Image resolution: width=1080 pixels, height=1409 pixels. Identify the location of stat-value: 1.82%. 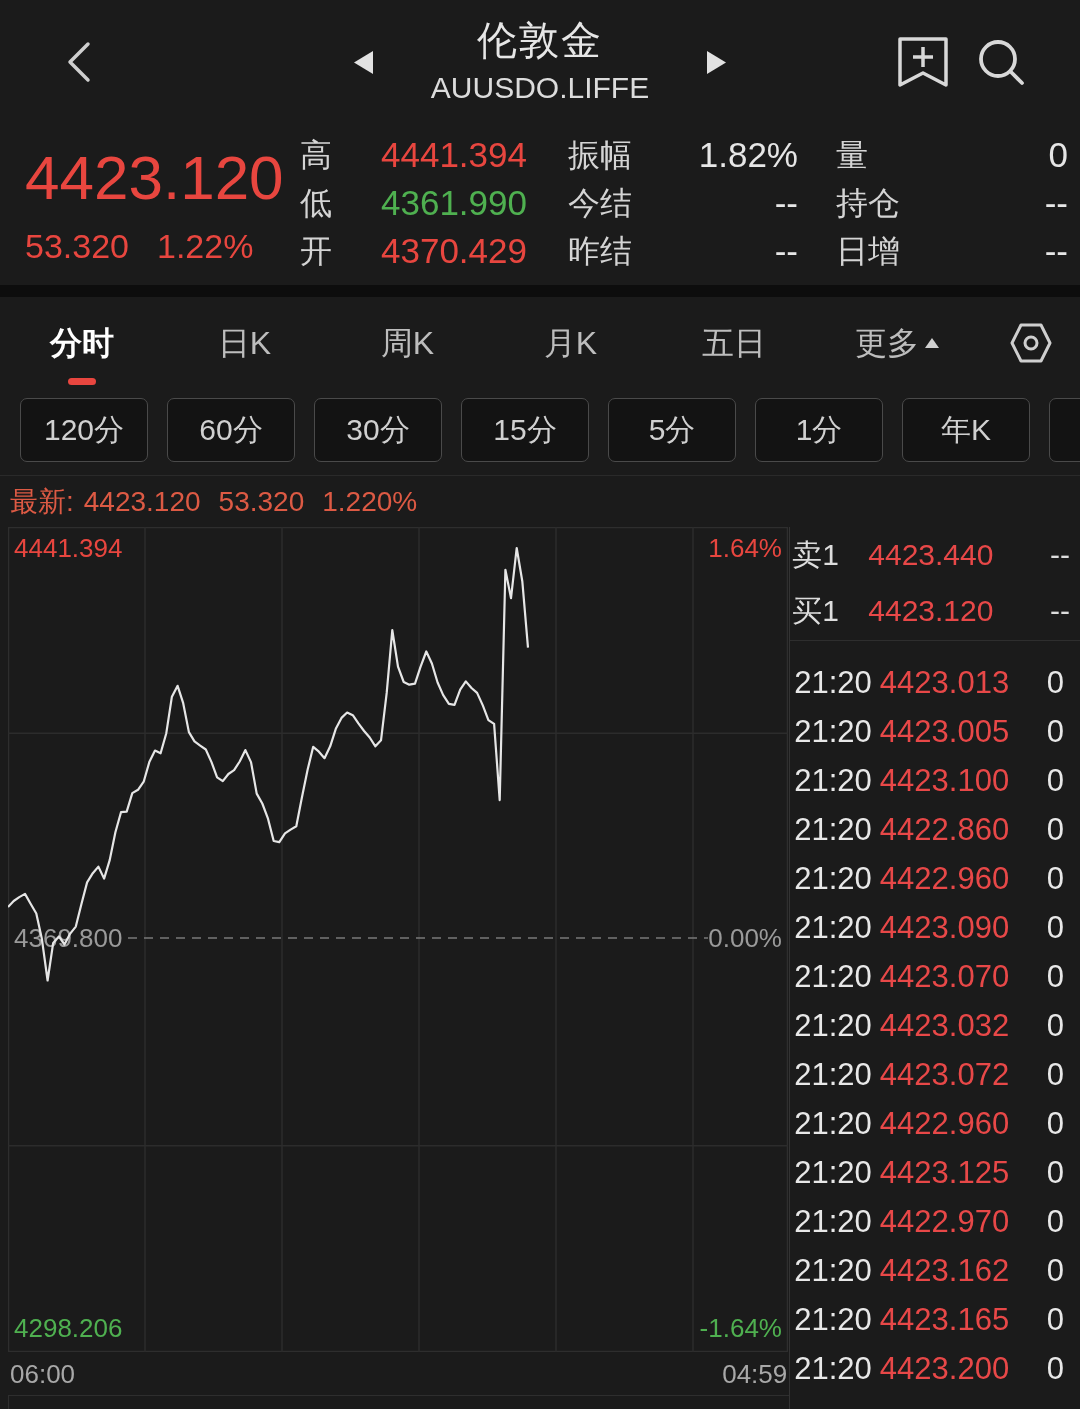
(748, 155).